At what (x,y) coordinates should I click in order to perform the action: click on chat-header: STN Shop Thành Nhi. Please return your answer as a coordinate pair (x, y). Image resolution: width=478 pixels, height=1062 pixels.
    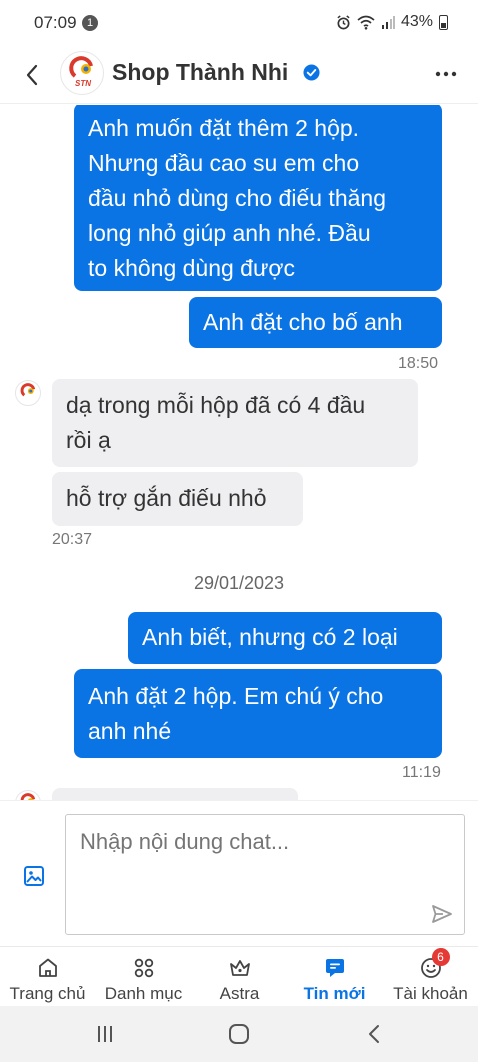
    Looking at the image, I should click on (239, 75).